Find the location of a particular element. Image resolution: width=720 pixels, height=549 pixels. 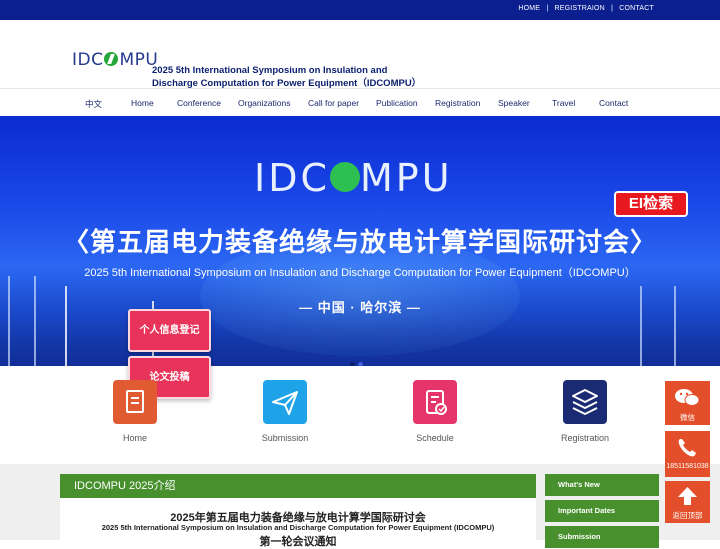

banner-title-cn: 〈第五届电力装备绝缘与放电计算学国际研讨会〉 is located at coordinates (359, 242).